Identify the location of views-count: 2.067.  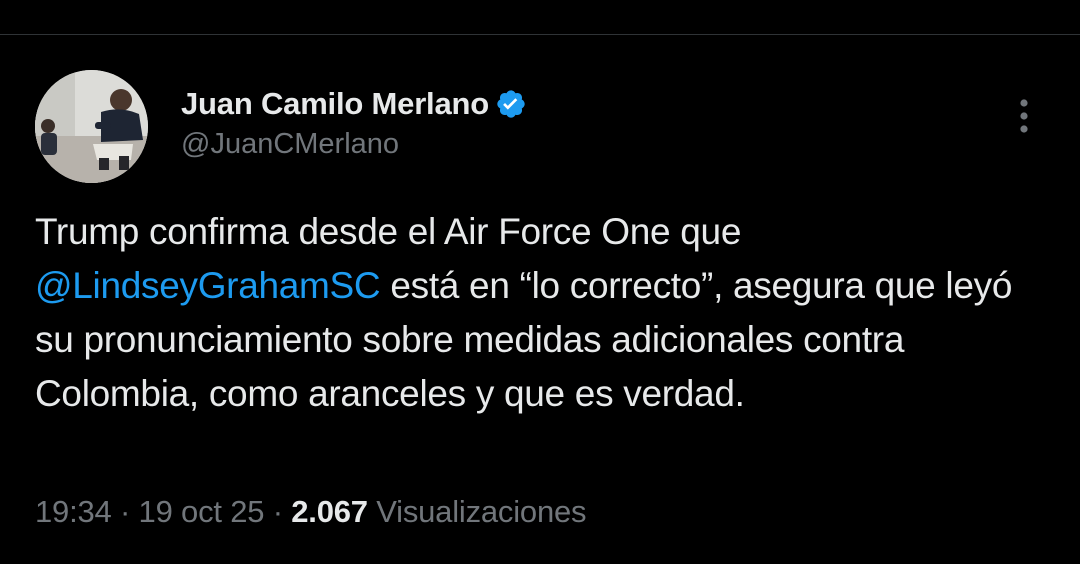
(329, 511).